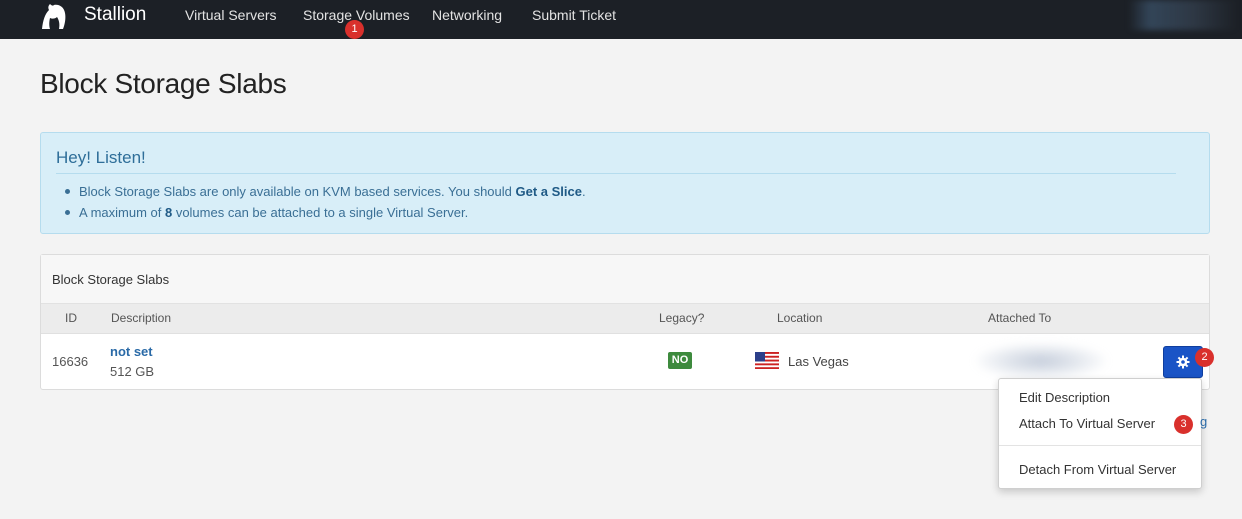 This screenshot has height=519, width=1242. What do you see at coordinates (800, 318) in the screenshot?
I see `column-location: Location` at bounding box center [800, 318].